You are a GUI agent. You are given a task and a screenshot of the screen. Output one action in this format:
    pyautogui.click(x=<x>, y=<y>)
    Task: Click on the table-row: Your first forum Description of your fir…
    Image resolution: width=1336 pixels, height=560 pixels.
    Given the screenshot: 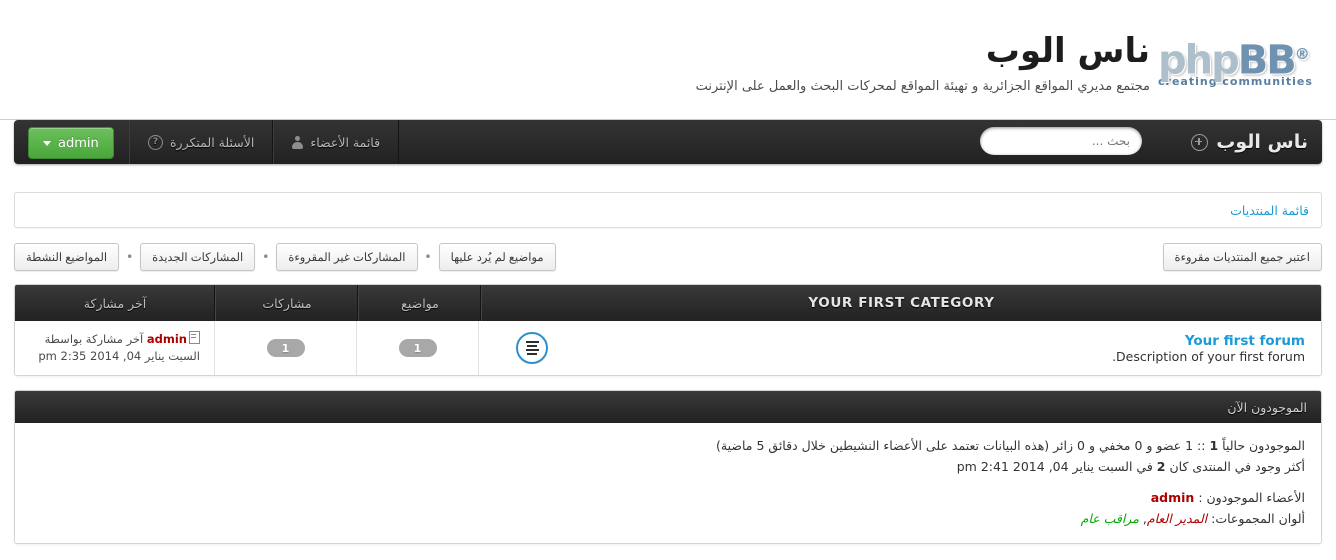 What is the action you would take?
    pyautogui.click(x=668, y=348)
    